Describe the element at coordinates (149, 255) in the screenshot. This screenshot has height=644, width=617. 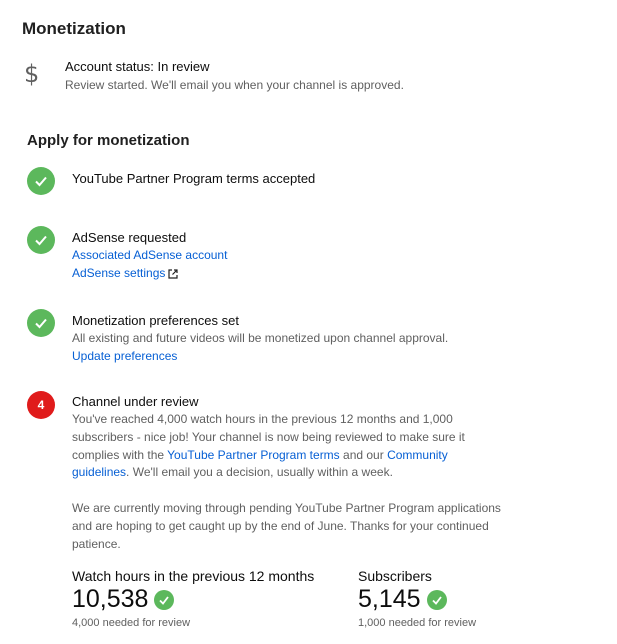
I see `associated-adsense-link: Associated AdSense account` at that location.